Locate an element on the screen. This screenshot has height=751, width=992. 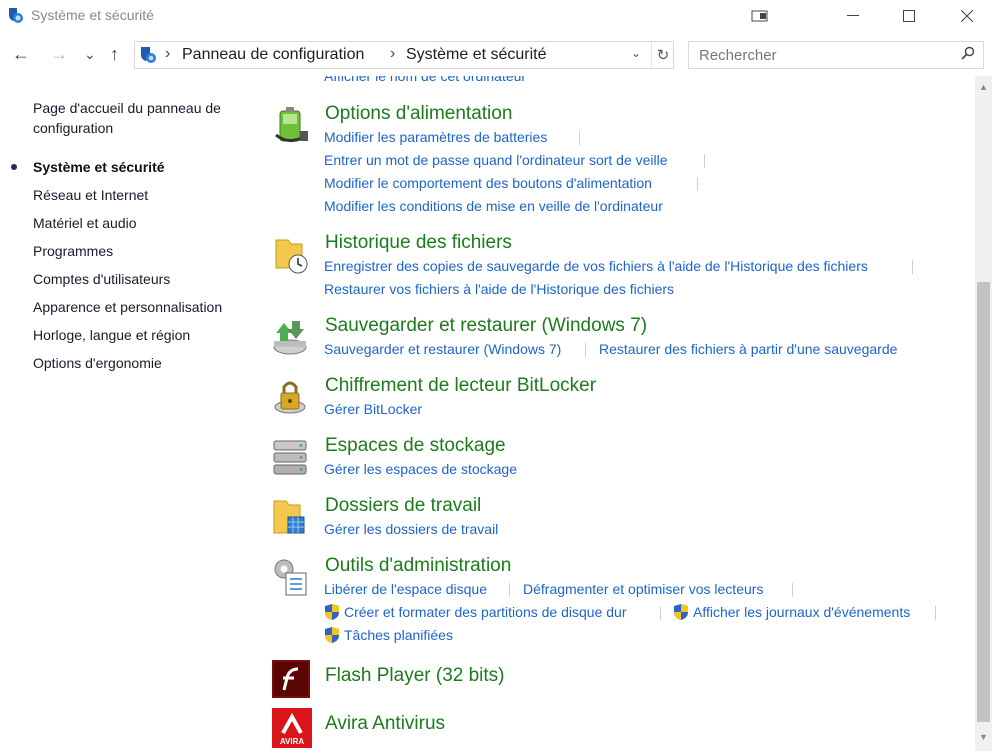
sidebar-item-hardware: Matériel et audio is located at coordinates (138, 223).